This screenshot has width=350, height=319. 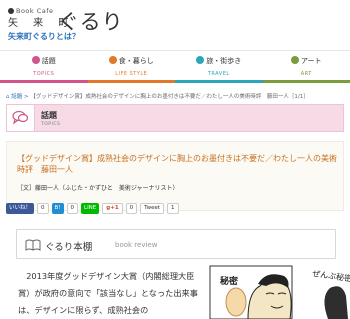 What do you see at coordinates (175, 118) in the screenshot?
I see `section-header: 話題 TOPICS` at bounding box center [175, 118].